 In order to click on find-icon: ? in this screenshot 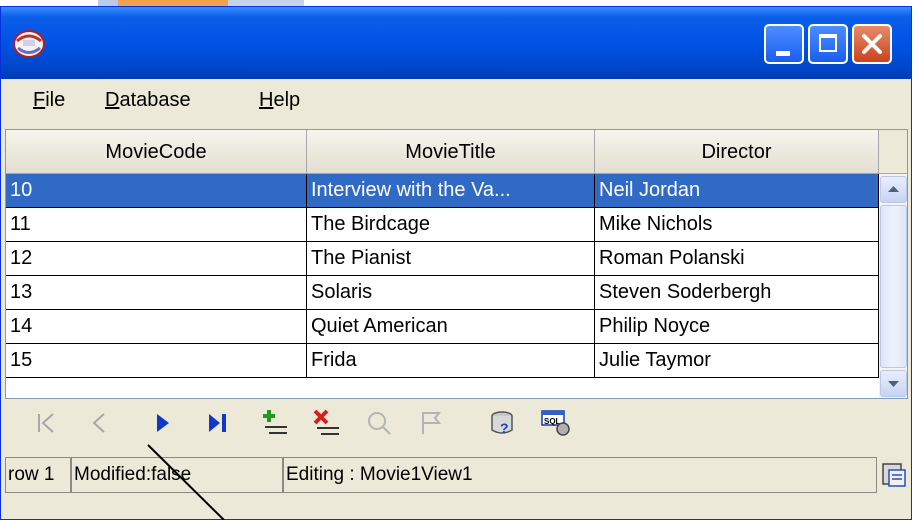, I will do `click(502, 423)`.